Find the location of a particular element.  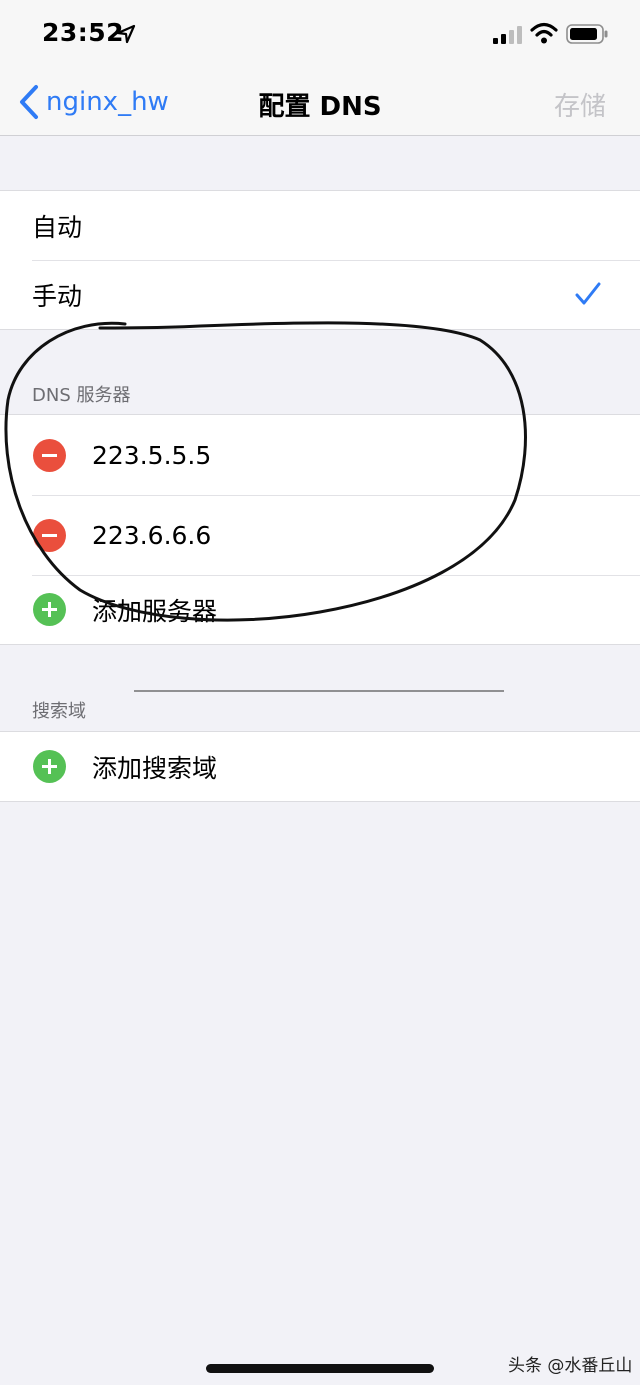

dns-server-address: 223.5.5.5 is located at coordinates (151, 455).